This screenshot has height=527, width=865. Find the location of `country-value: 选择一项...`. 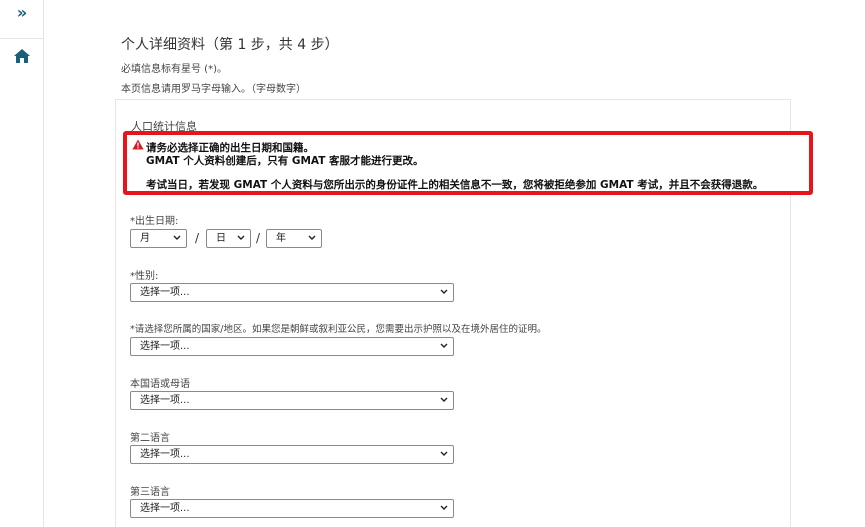

country-value: 选择一项... is located at coordinates (165, 346).